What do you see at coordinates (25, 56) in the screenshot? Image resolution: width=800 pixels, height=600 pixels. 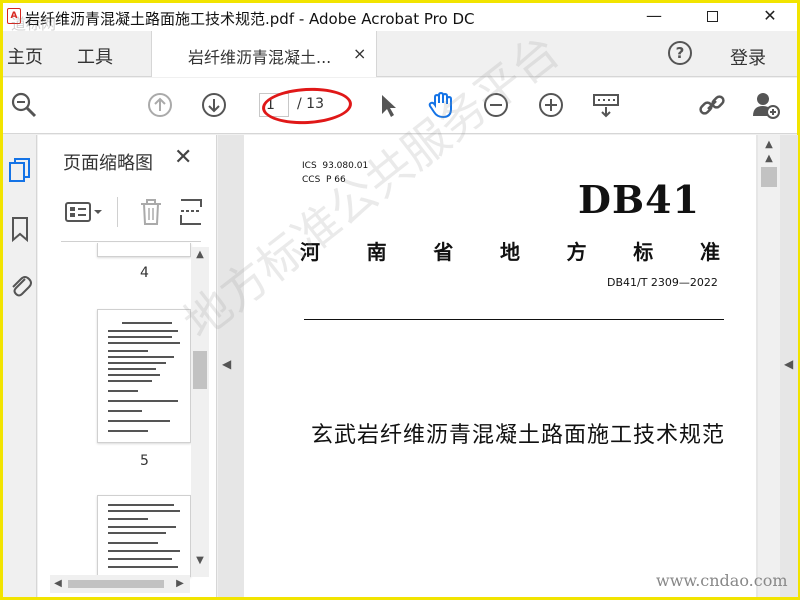 I see `tab-home: 主页` at bounding box center [25, 56].